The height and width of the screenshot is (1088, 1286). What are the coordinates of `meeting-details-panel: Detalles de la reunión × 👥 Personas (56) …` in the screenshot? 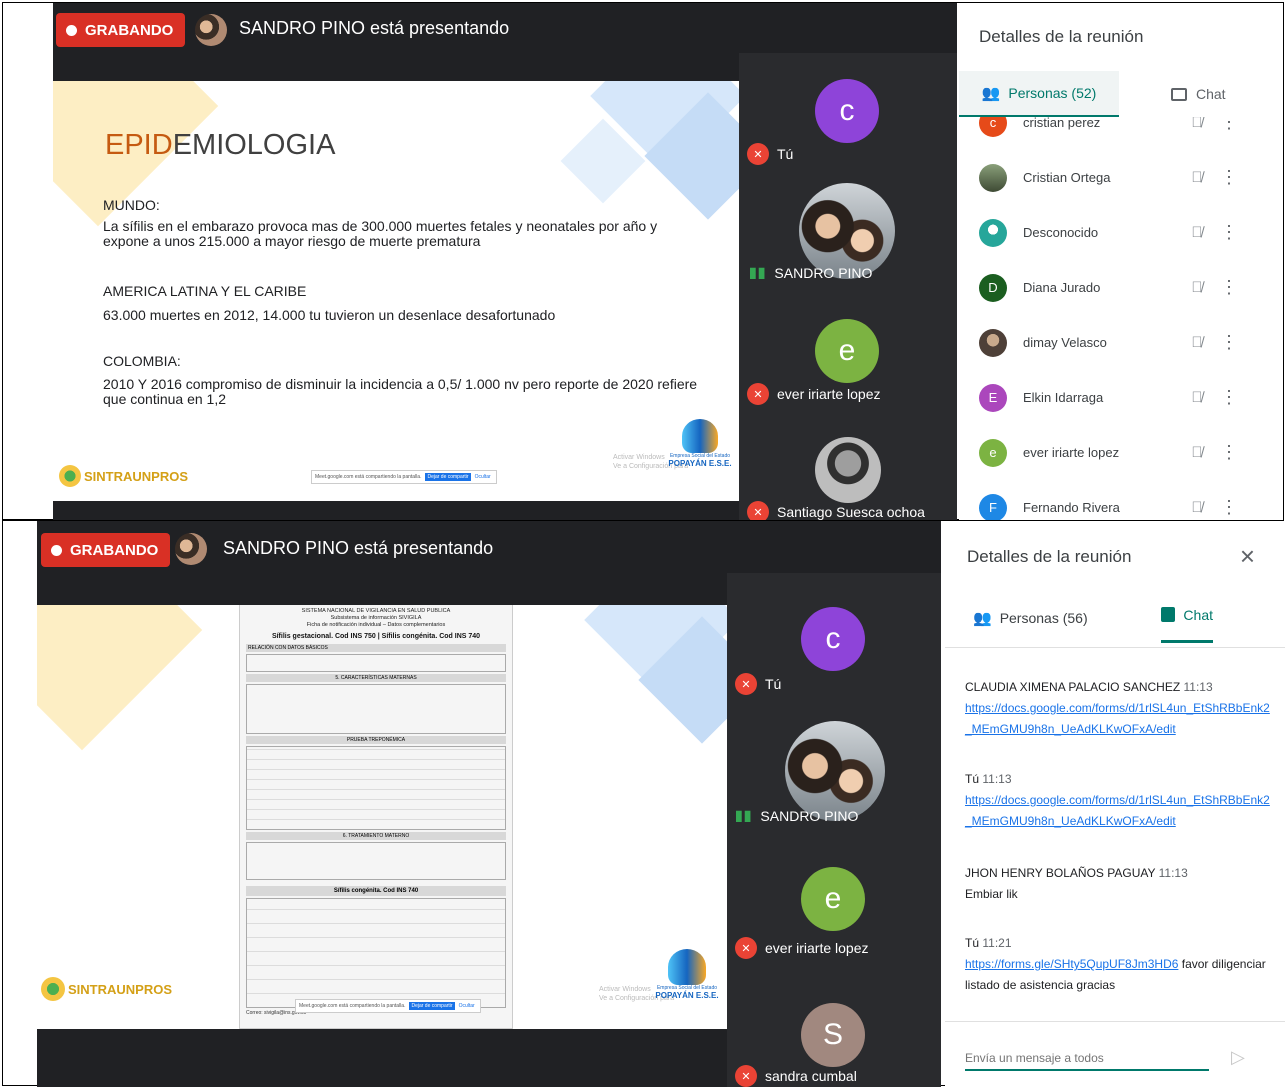 It's located at (1115, 804).